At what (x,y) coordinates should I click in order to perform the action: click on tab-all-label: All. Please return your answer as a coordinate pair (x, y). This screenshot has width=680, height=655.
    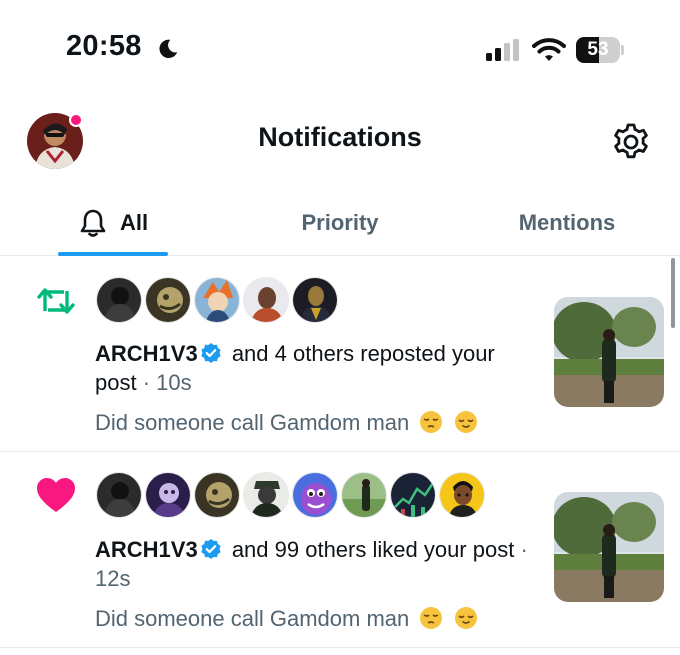
    Looking at the image, I should click on (134, 222).